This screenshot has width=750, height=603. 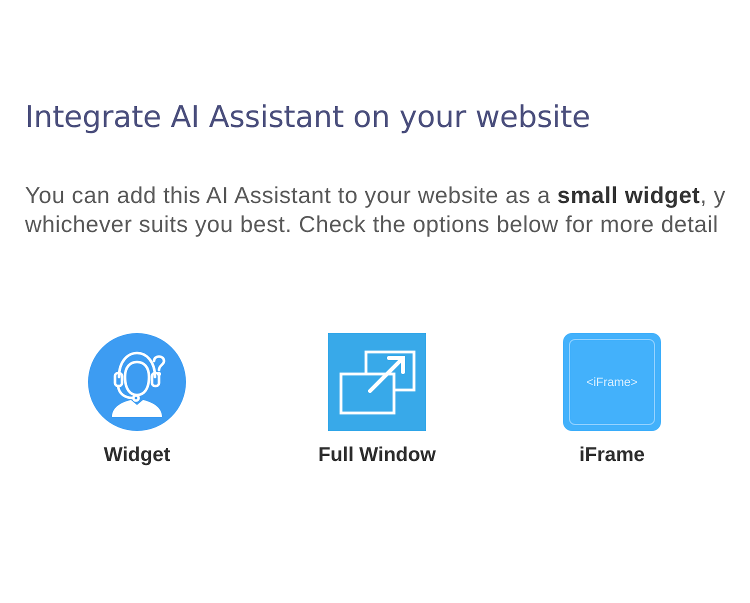 I want to click on integration-option: Full Window, so click(x=377, y=401).